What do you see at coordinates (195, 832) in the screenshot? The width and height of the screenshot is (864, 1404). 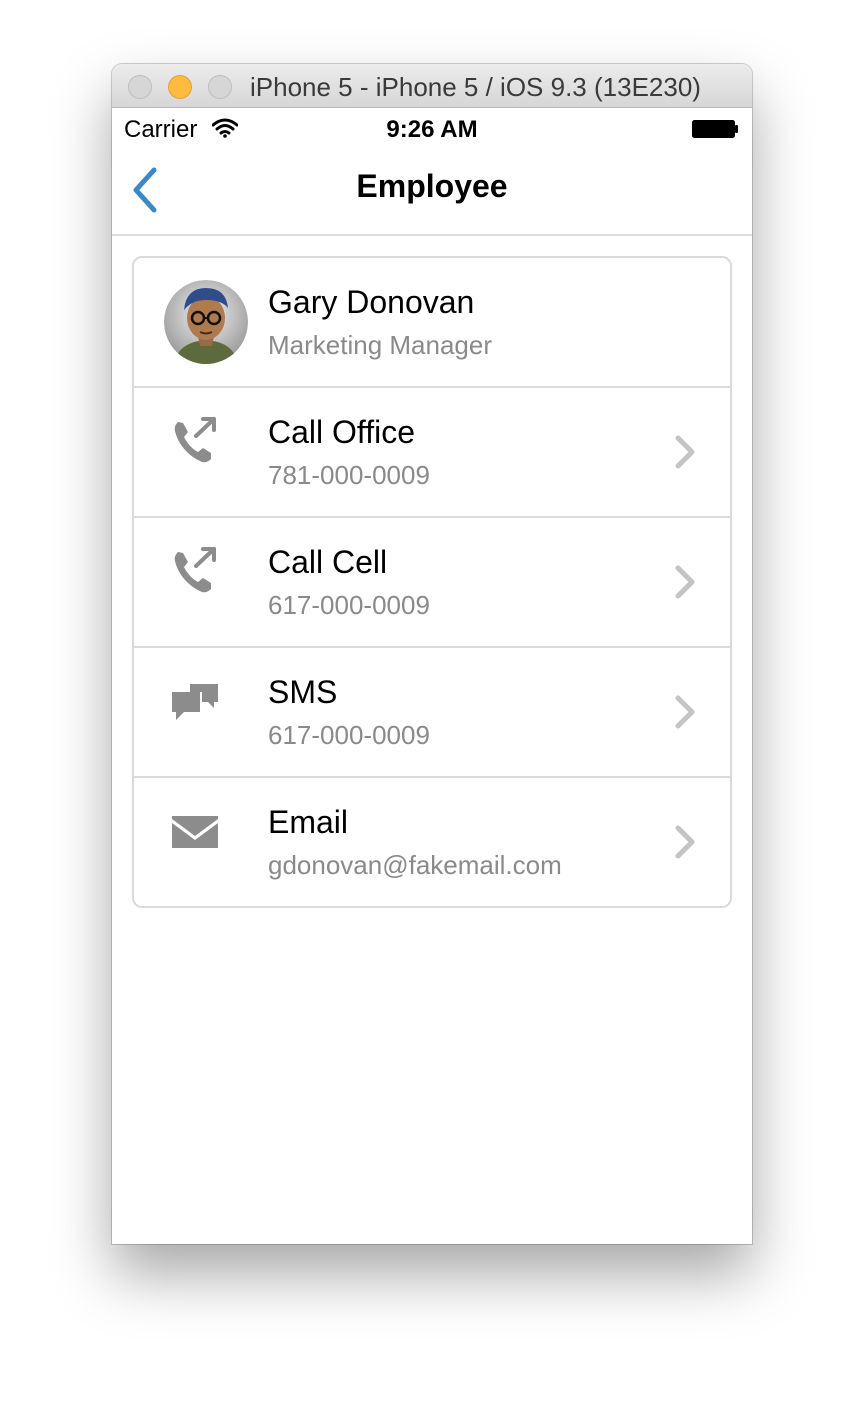 I see `envelope-icon` at bounding box center [195, 832].